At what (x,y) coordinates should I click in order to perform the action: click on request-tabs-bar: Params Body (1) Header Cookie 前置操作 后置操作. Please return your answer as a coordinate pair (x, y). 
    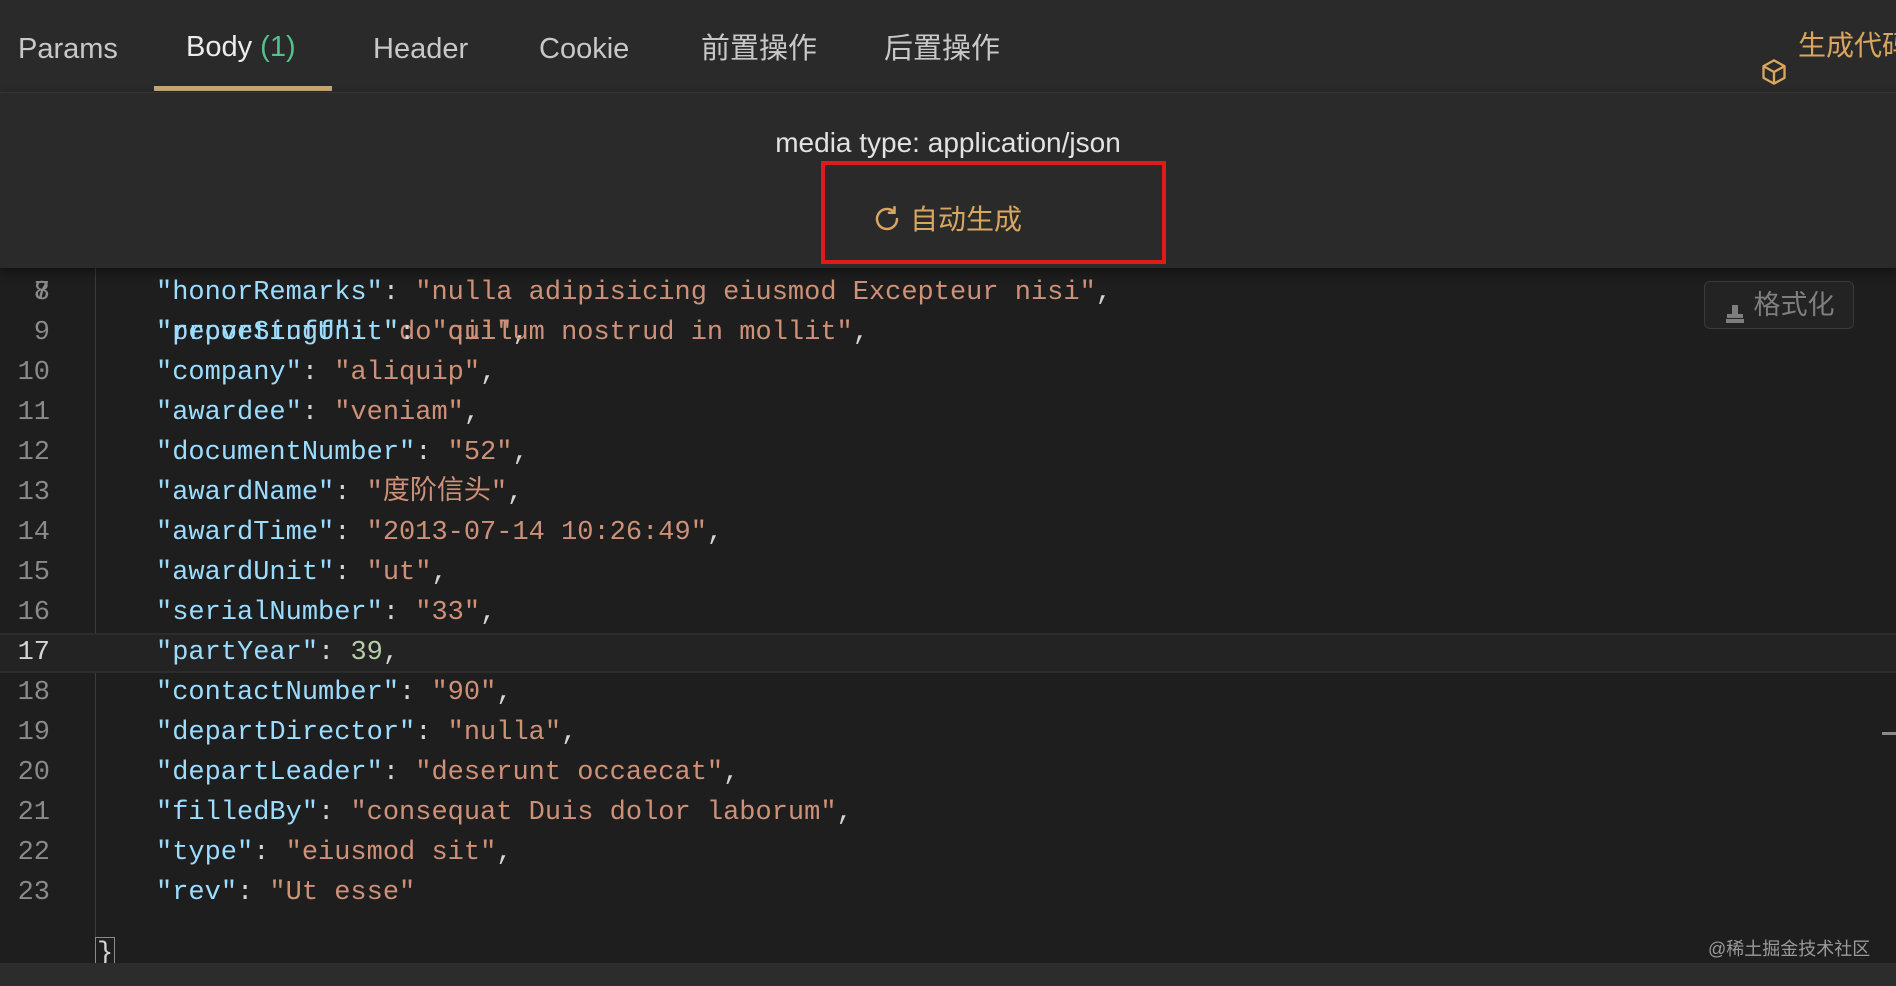
    Looking at the image, I should click on (948, 46).